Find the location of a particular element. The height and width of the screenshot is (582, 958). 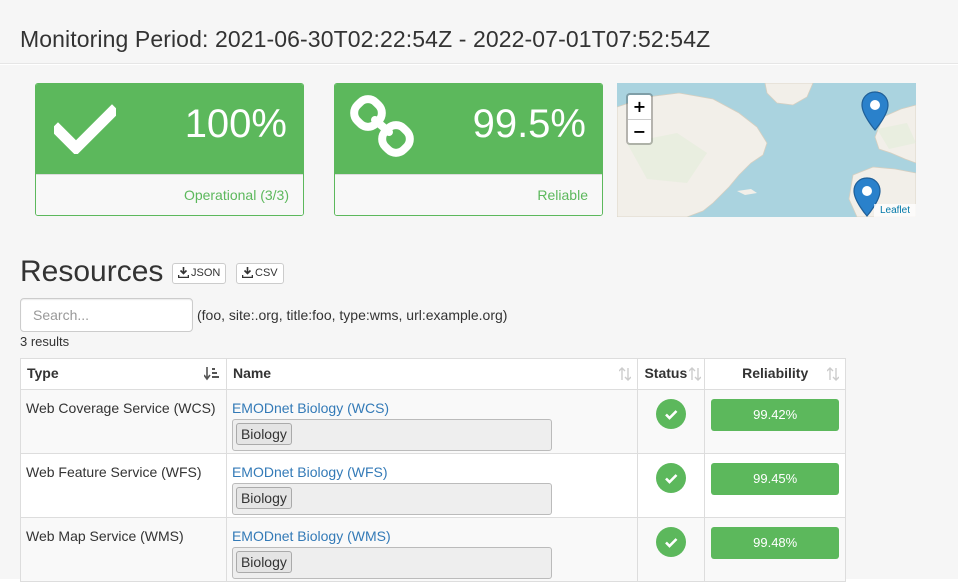

resource-link: EMODnet Biology (WCS) is located at coordinates (310, 408).